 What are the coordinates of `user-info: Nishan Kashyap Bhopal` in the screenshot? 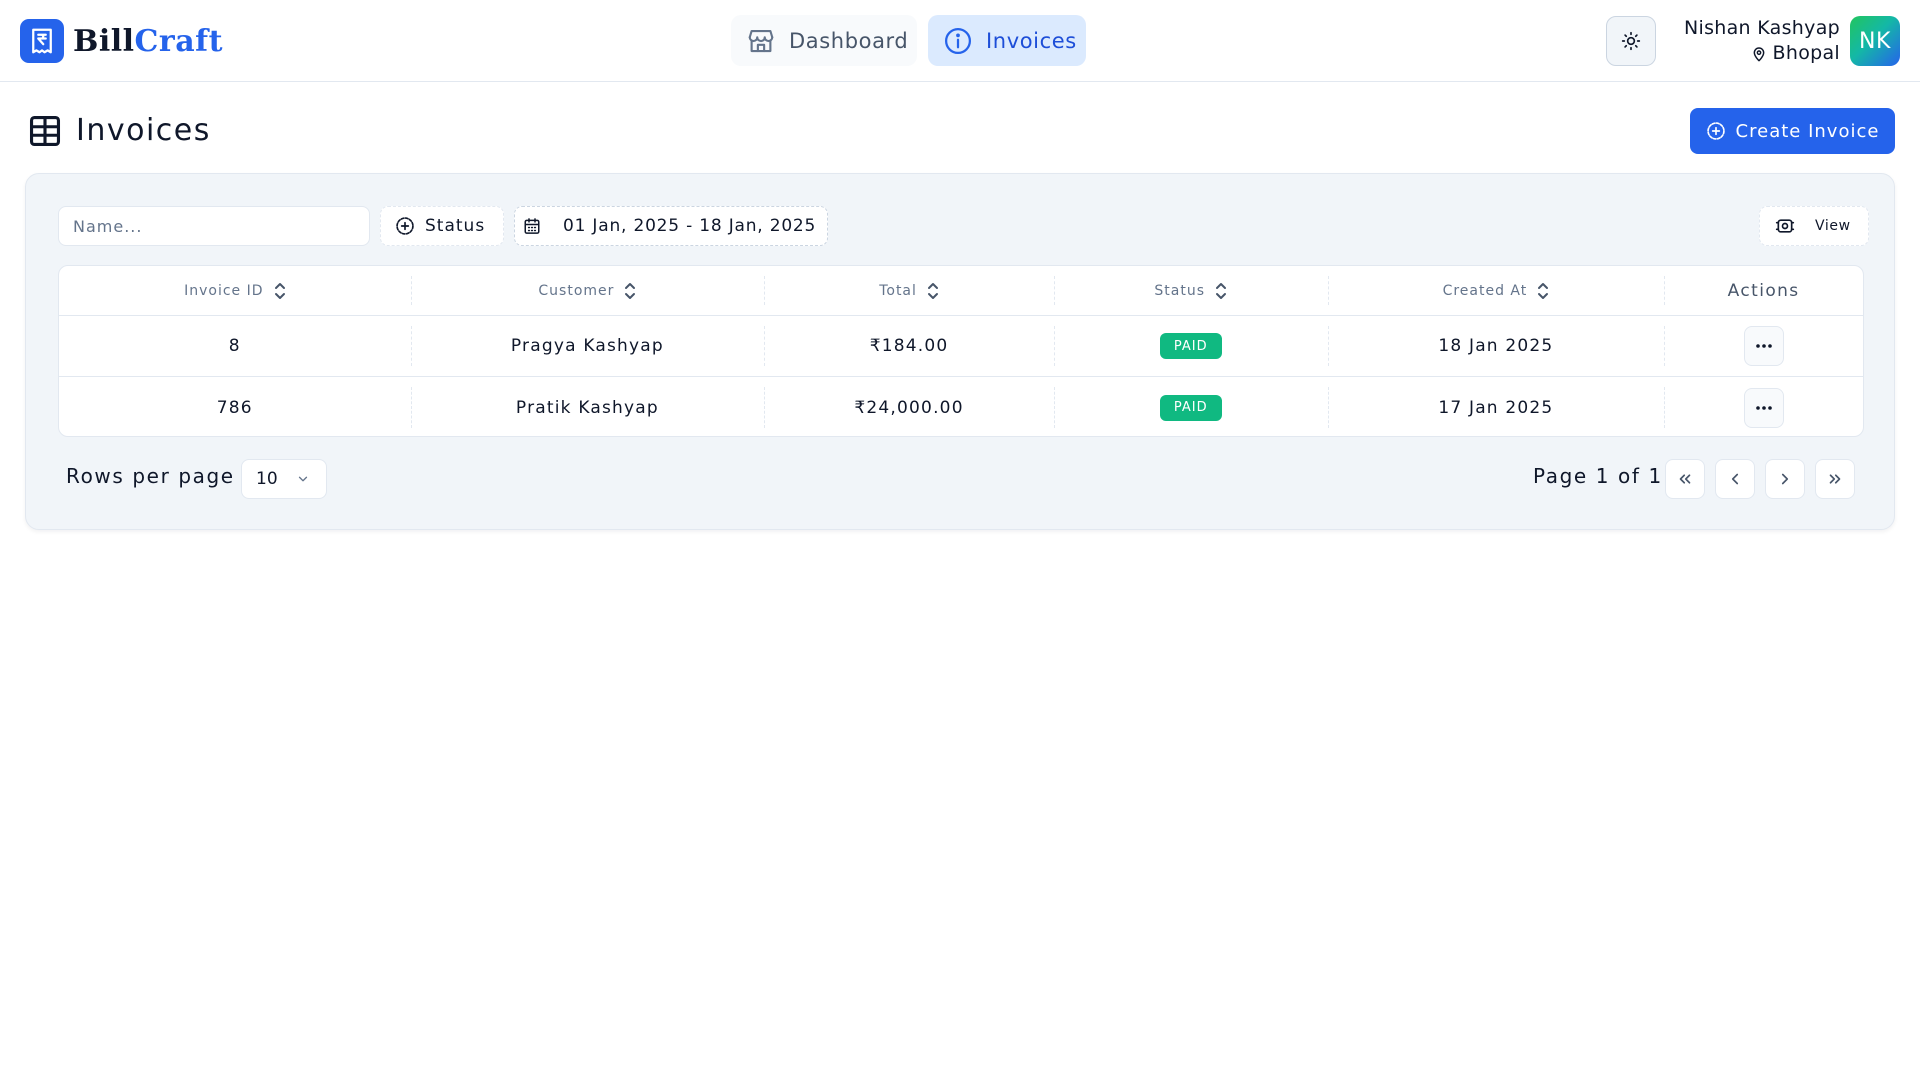 It's located at (1762, 41).